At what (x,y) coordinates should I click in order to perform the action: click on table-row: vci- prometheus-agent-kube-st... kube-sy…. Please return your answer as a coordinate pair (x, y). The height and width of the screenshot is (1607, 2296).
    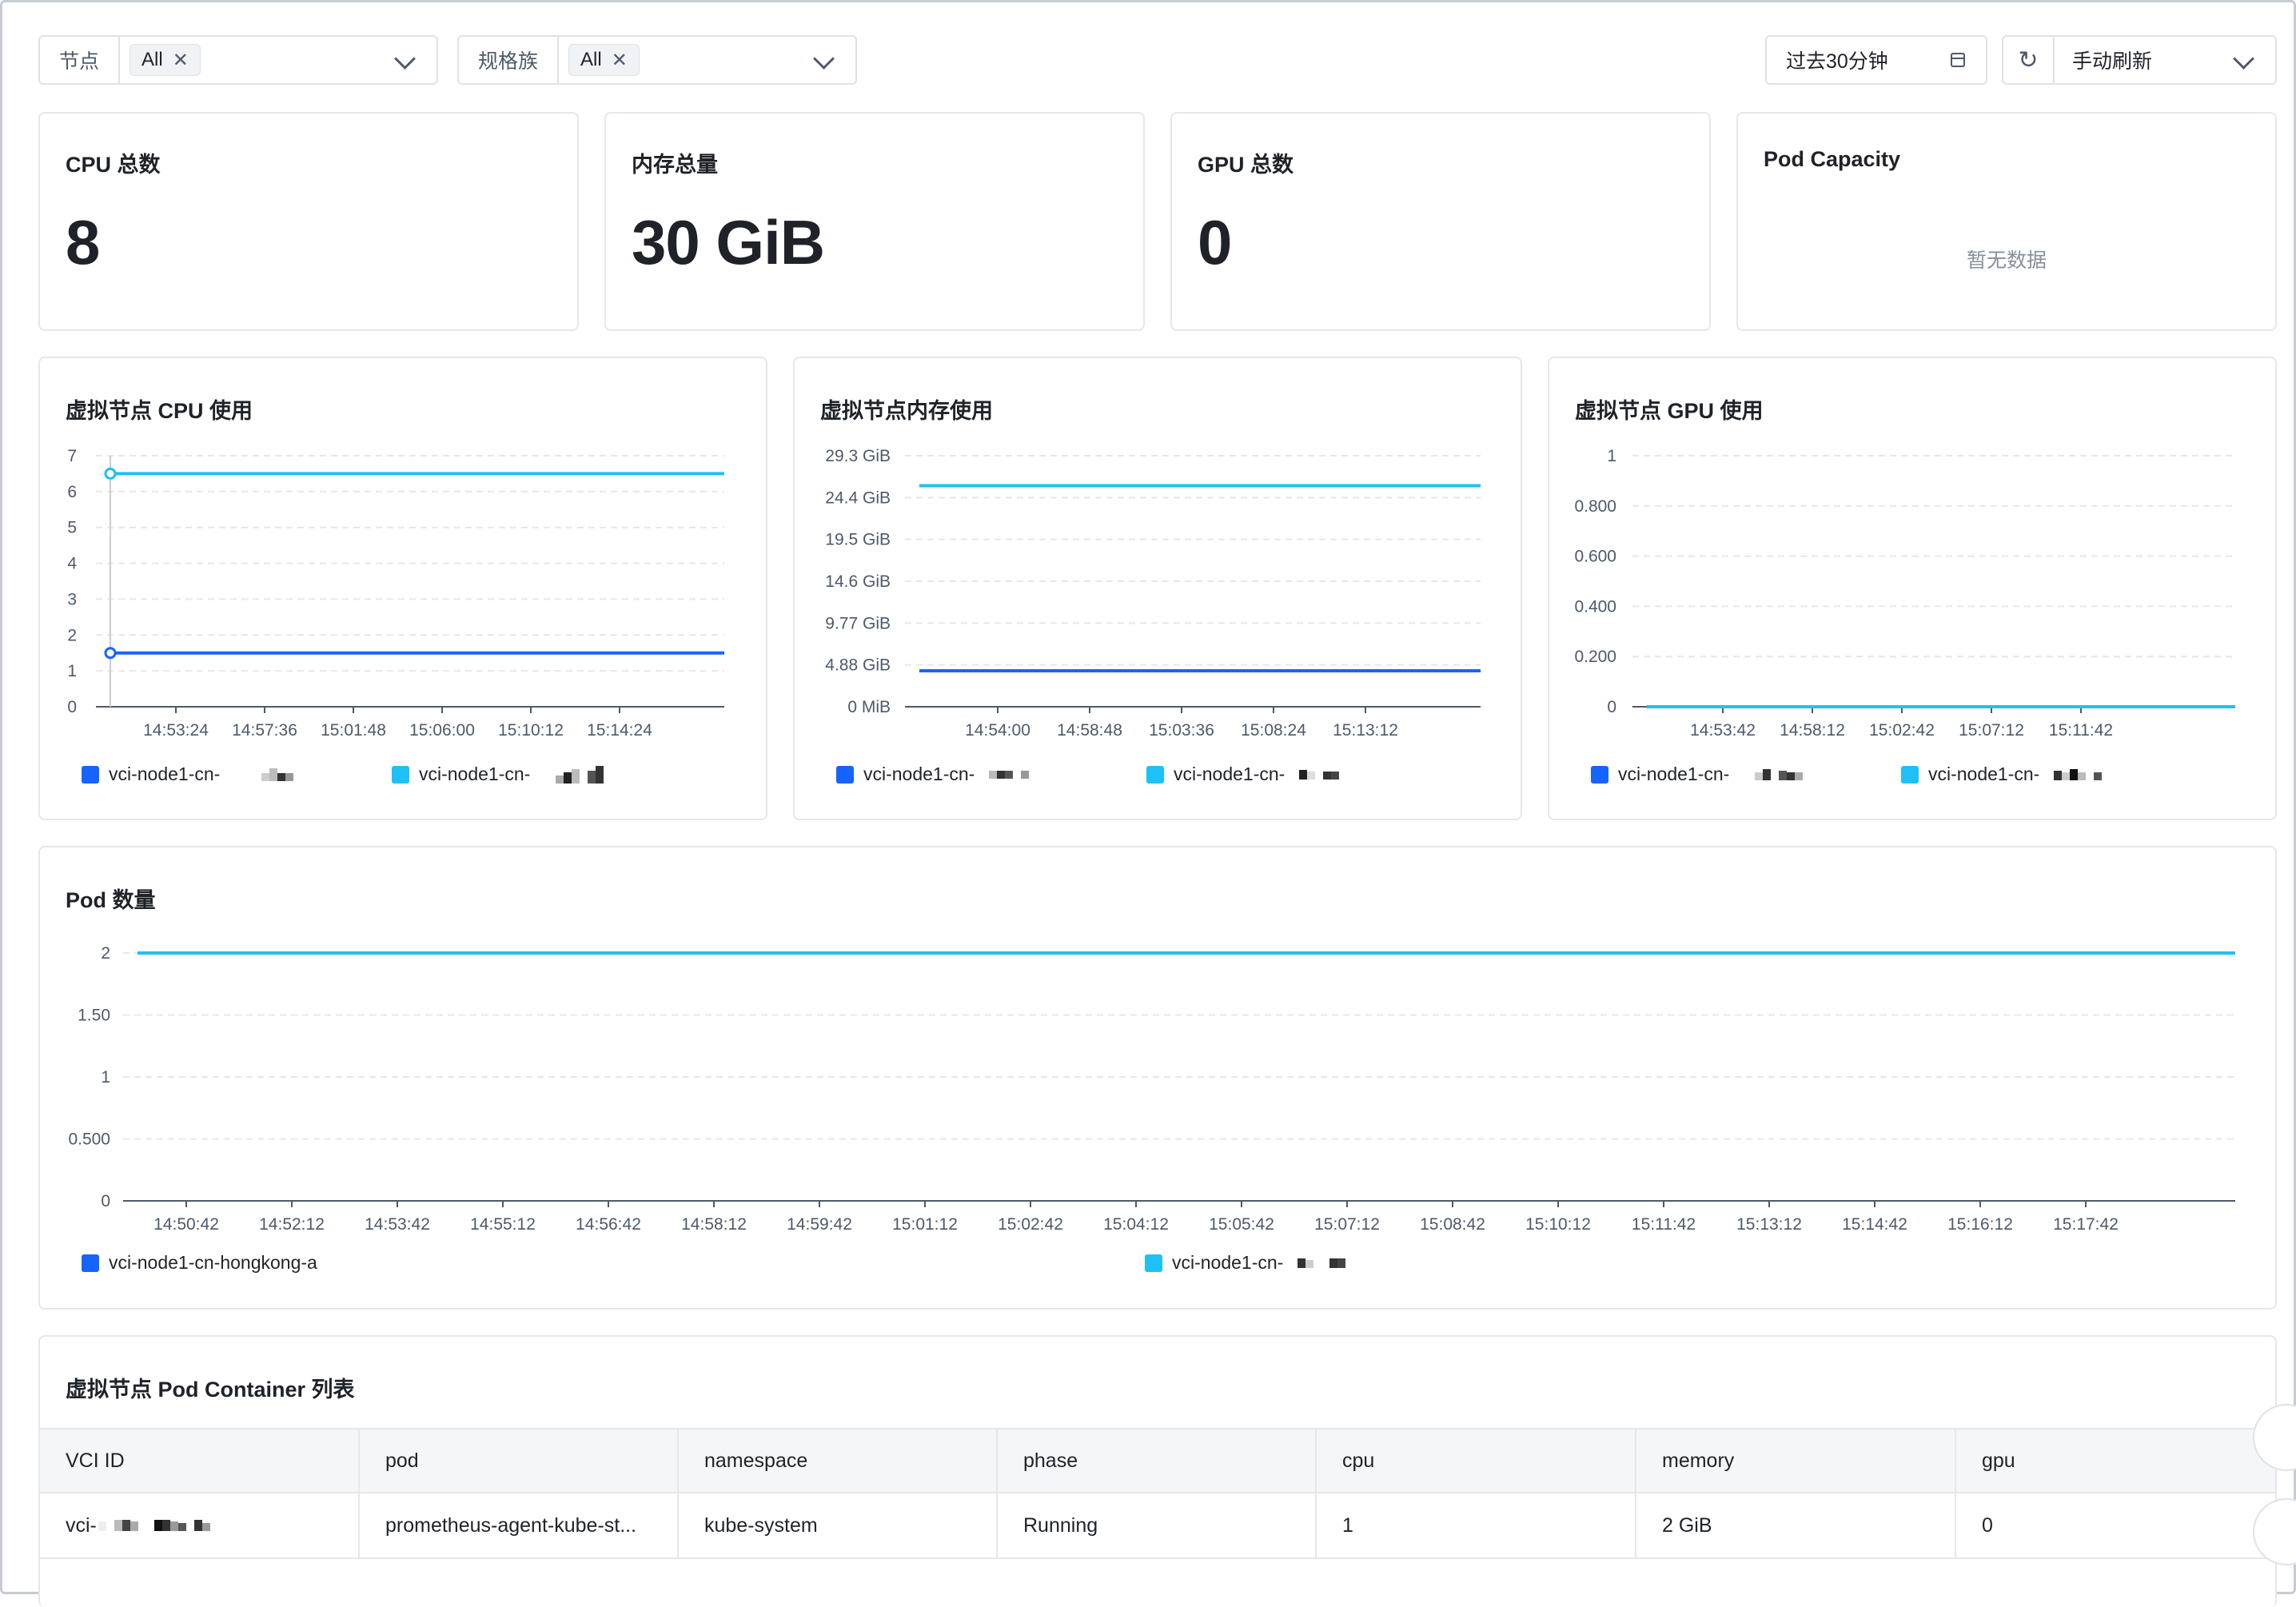
    Looking at the image, I should click on (1157, 1526).